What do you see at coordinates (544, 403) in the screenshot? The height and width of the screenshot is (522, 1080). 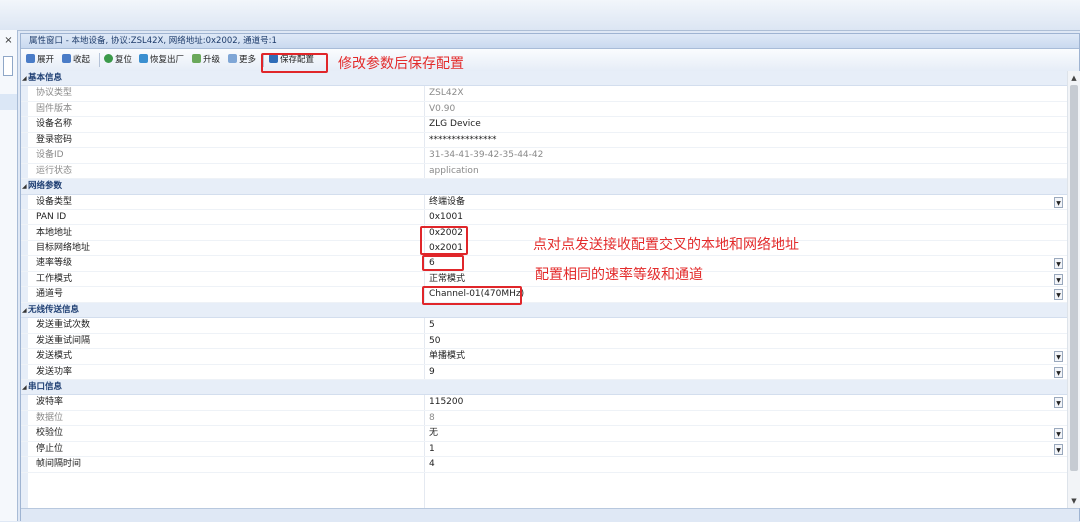 I see `property-row: 波特率 115200 ▼` at bounding box center [544, 403].